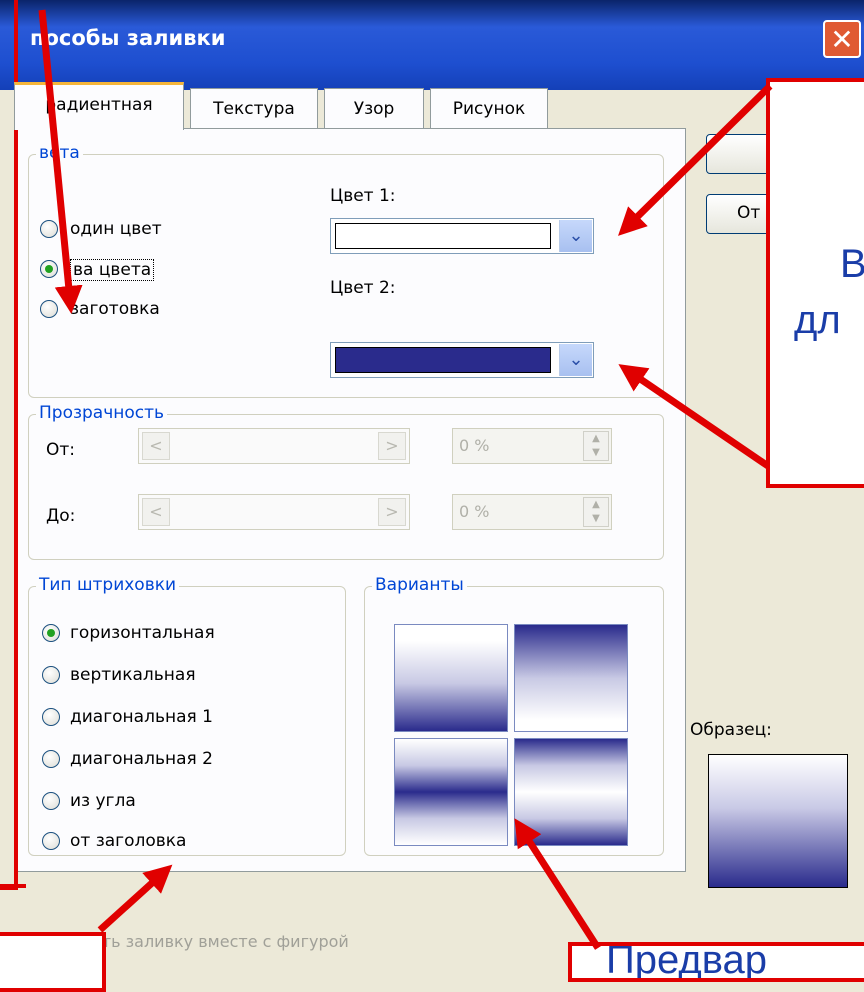 The width and height of the screenshot is (864, 992). What do you see at coordinates (99, 106) in the screenshot?
I see `tab-gradient: радиентная` at bounding box center [99, 106].